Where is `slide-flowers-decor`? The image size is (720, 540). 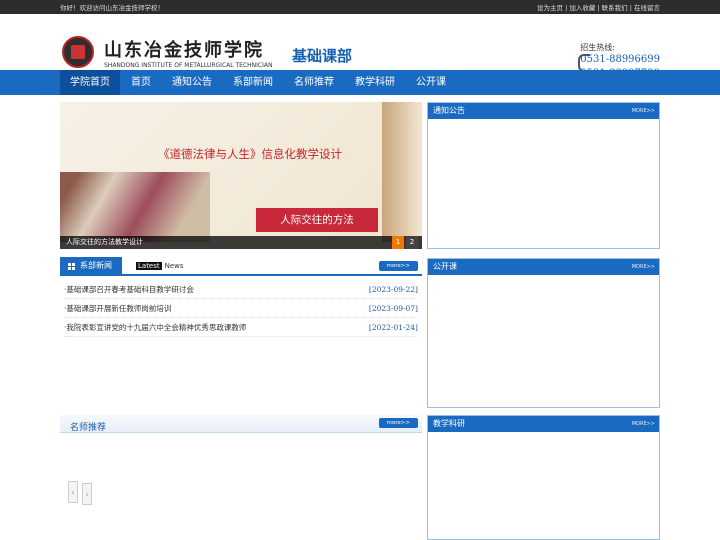
slide-flowers-decor is located at coordinates (135, 207).